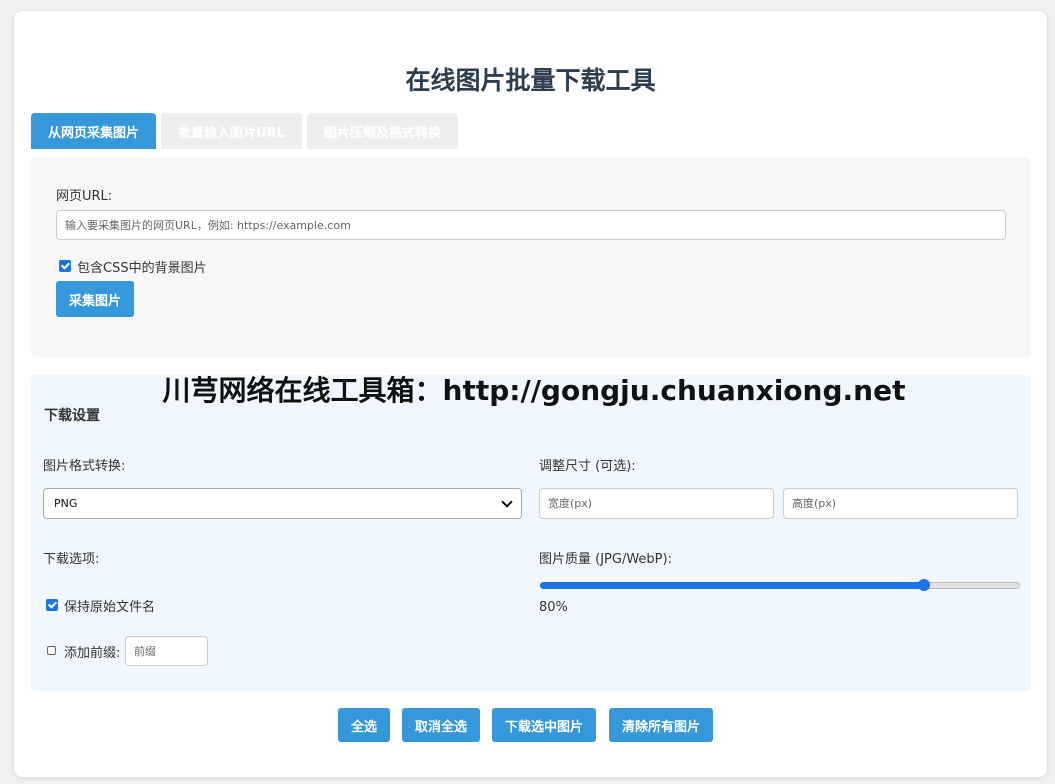 The image size is (1055, 784). I want to click on prefix-input, so click(166, 651).